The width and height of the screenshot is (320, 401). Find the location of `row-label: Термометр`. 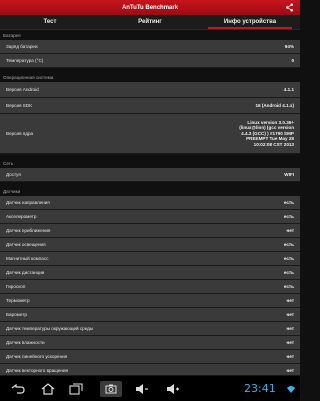

row-label: Термометр is located at coordinates (18, 300).